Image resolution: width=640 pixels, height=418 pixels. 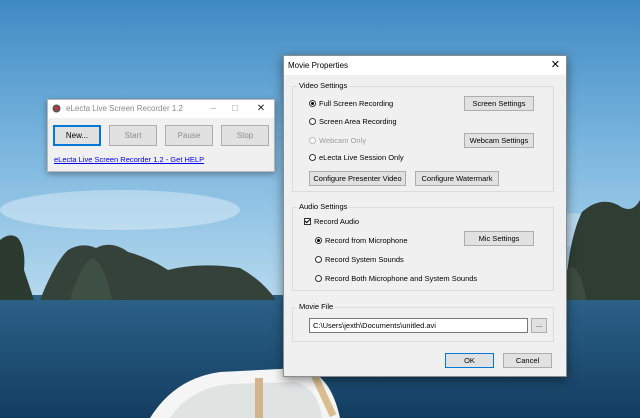 What do you see at coordinates (312, 103) in the screenshot?
I see `full-screen-radio` at bounding box center [312, 103].